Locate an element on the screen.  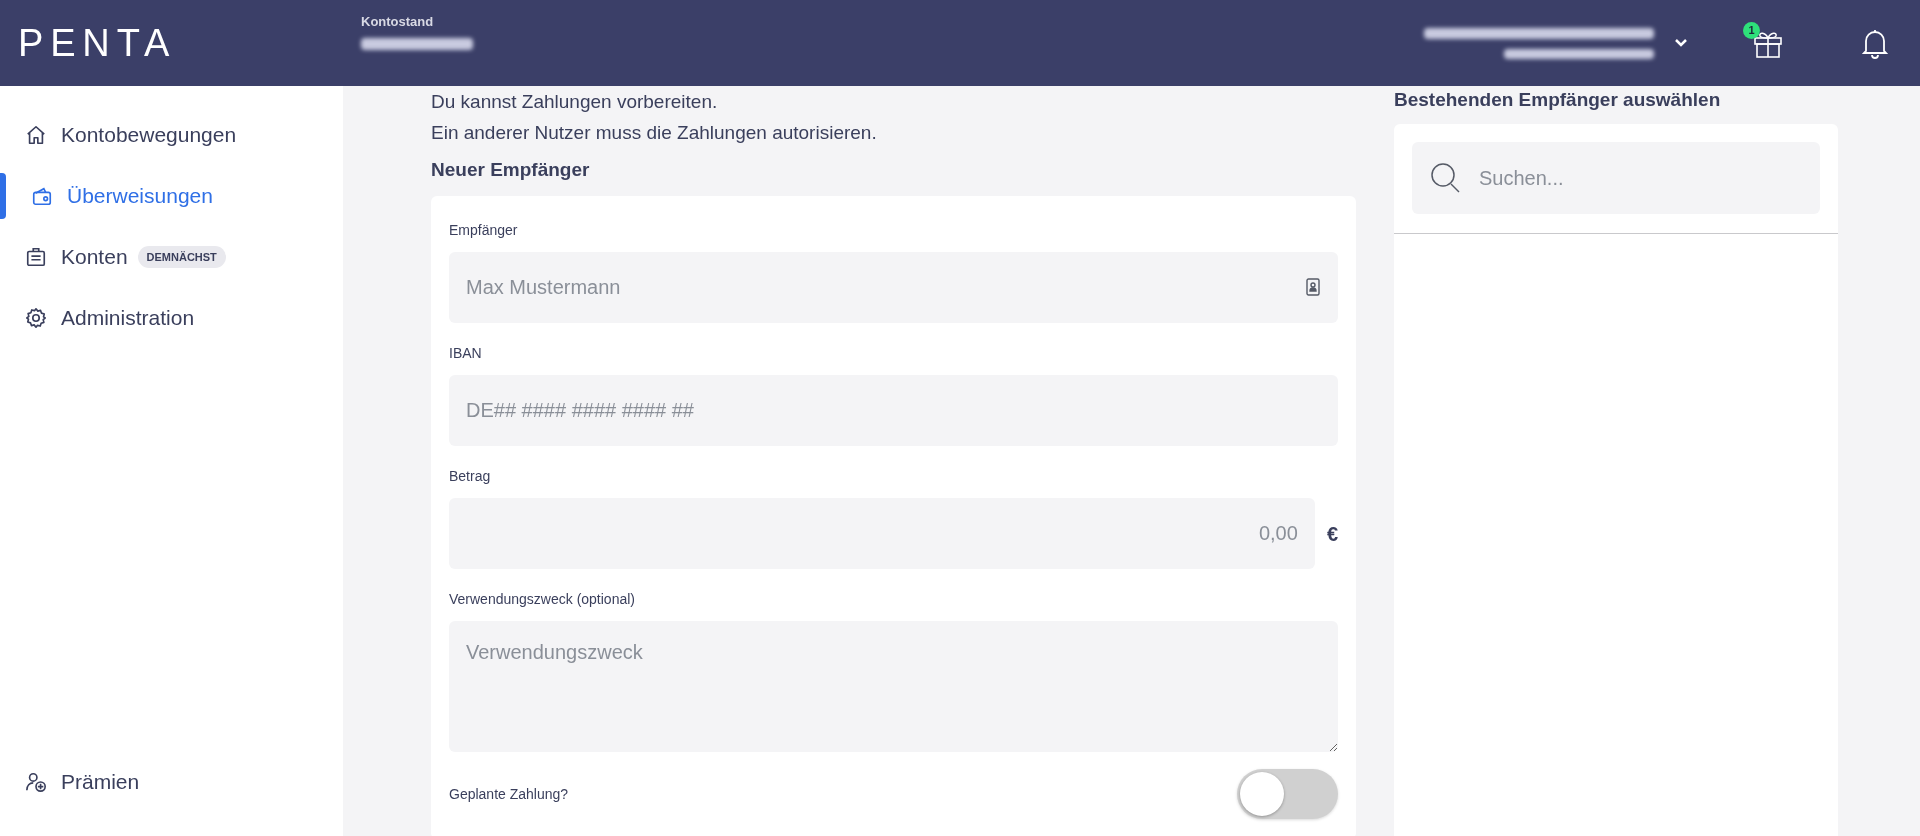
bell-icon is located at coordinates (1875, 43).